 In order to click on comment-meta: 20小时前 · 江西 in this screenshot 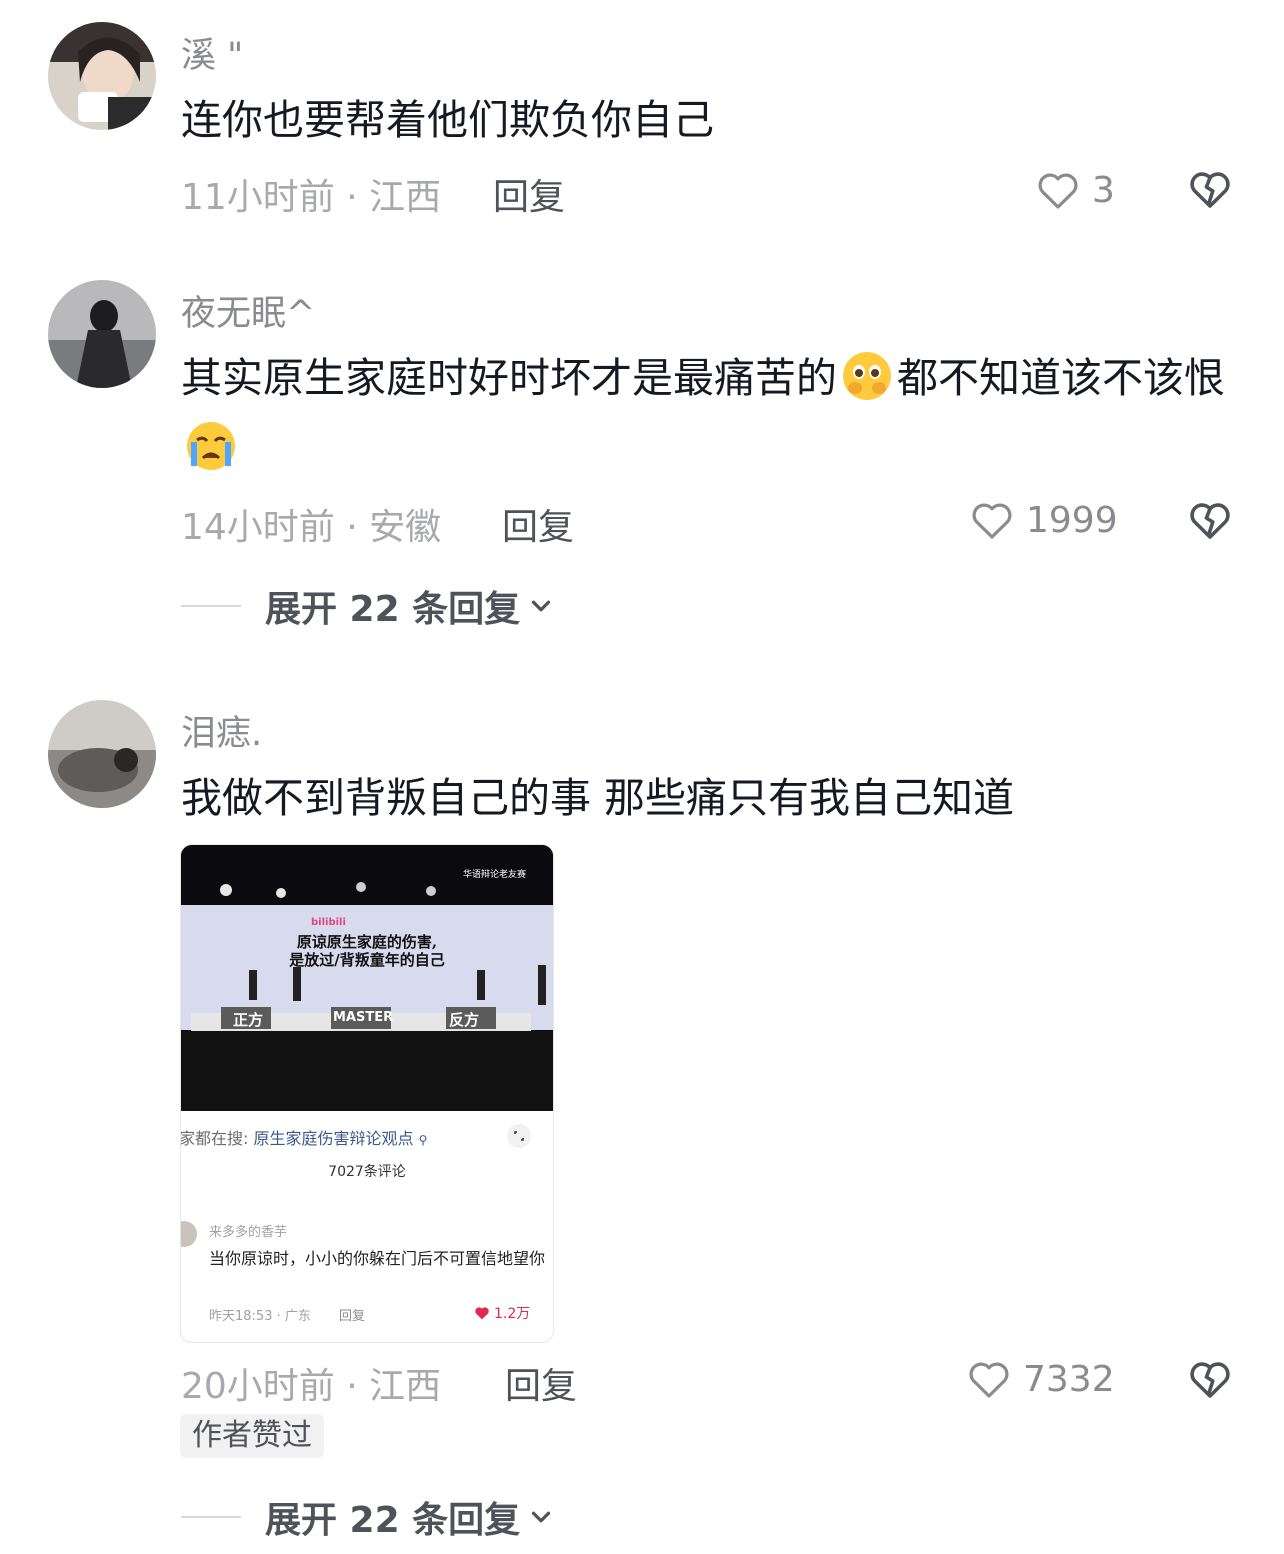, I will do `click(311, 1386)`.